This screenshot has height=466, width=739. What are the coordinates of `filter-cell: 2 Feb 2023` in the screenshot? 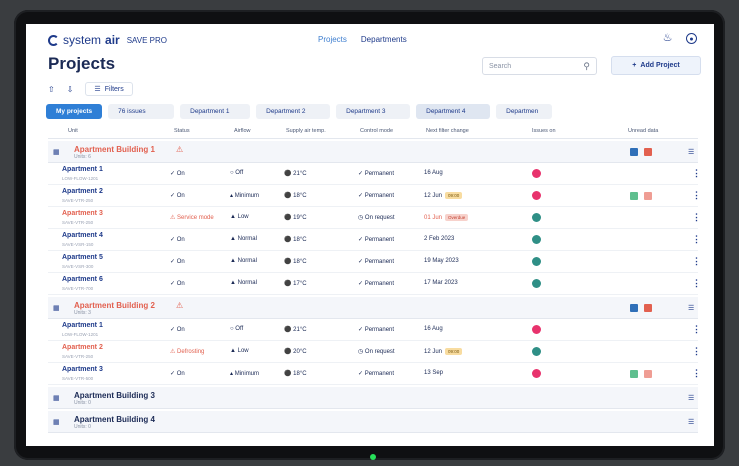 It's located at (439, 239).